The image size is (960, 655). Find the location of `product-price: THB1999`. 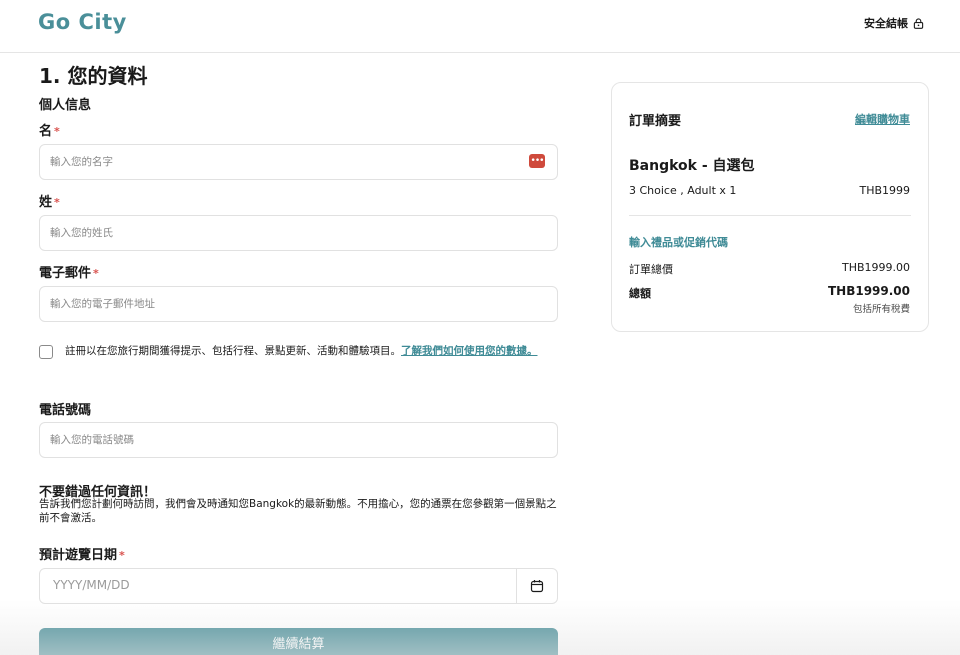

product-price: THB1999 is located at coordinates (884, 190).